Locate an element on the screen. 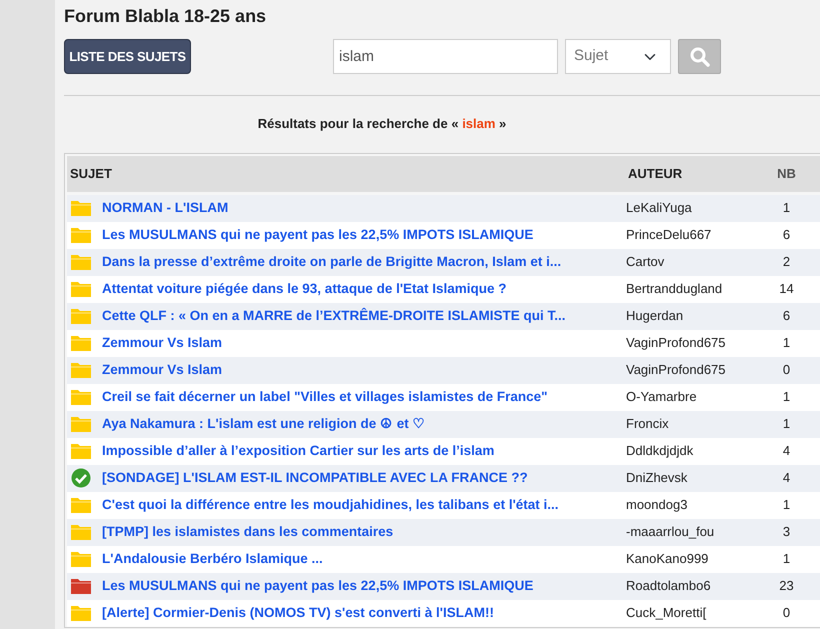 This screenshot has height=629, width=820. column-header: AUTEUR is located at coordinates (655, 173).